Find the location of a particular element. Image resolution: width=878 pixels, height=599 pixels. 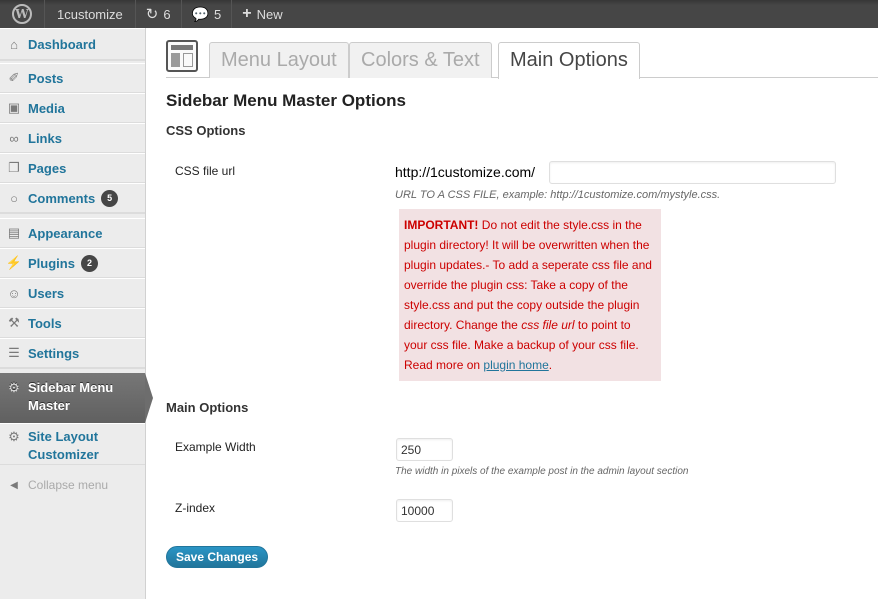

sidebar-item-label: Site Layout Customizer is located at coordinates (63, 446).